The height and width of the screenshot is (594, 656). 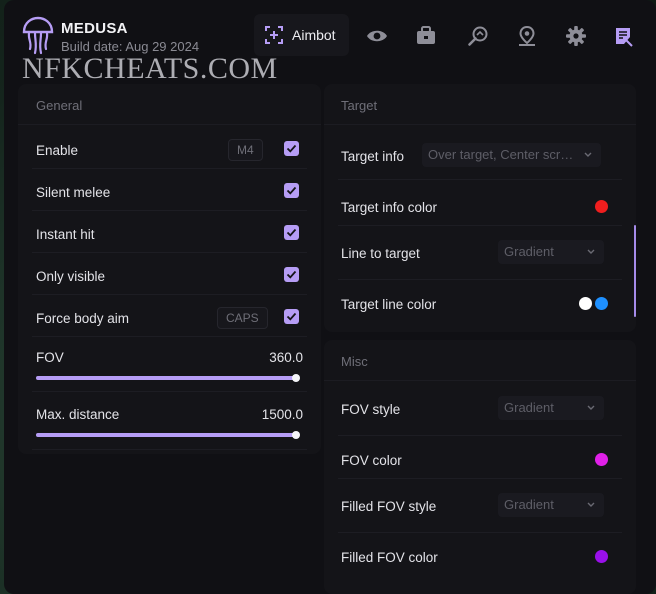 What do you see at coordinates (359, 105) in the screenshot?
I see `target-panel-title: Target` at bounding box center [359, 105].